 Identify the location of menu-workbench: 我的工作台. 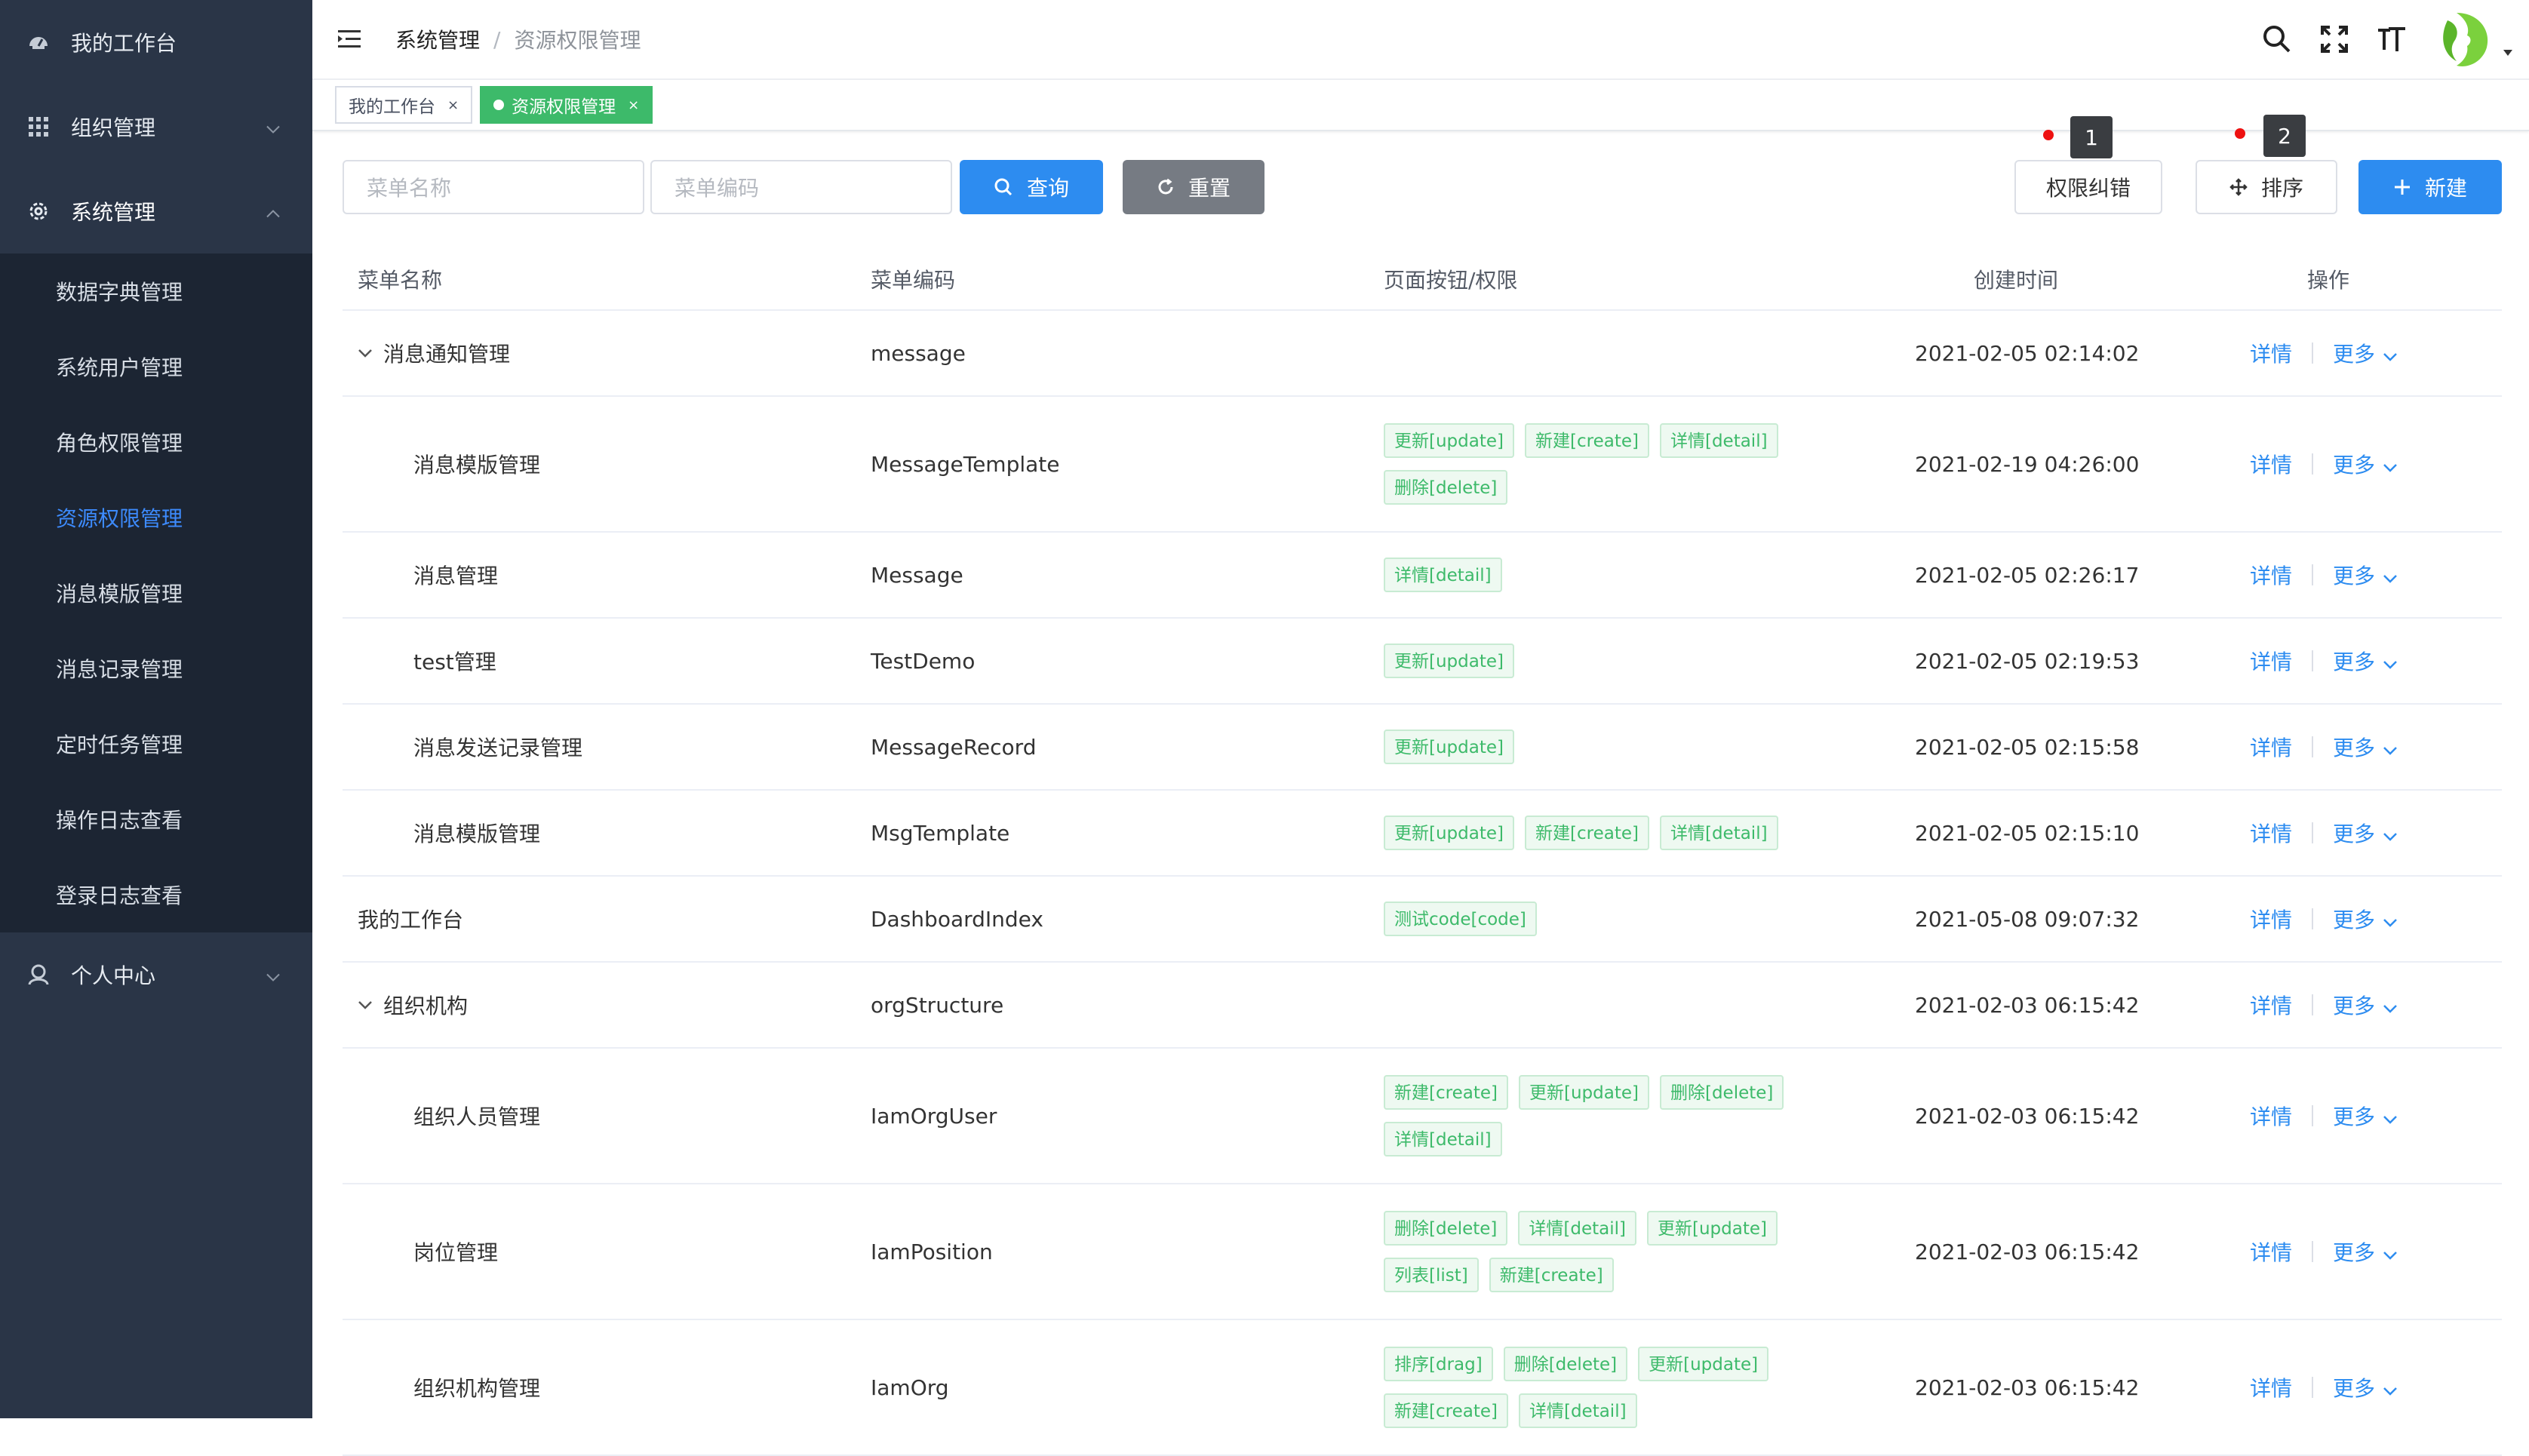
(156, 42).